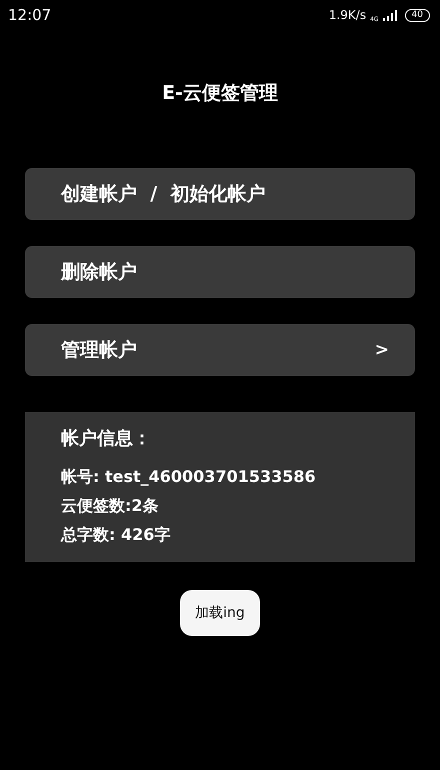 The width and height of the screenshot is (440, 770). Describe the element at coordinates (220, 272) in the screenshot. I see `menu-item: 删除帐户` at that location.